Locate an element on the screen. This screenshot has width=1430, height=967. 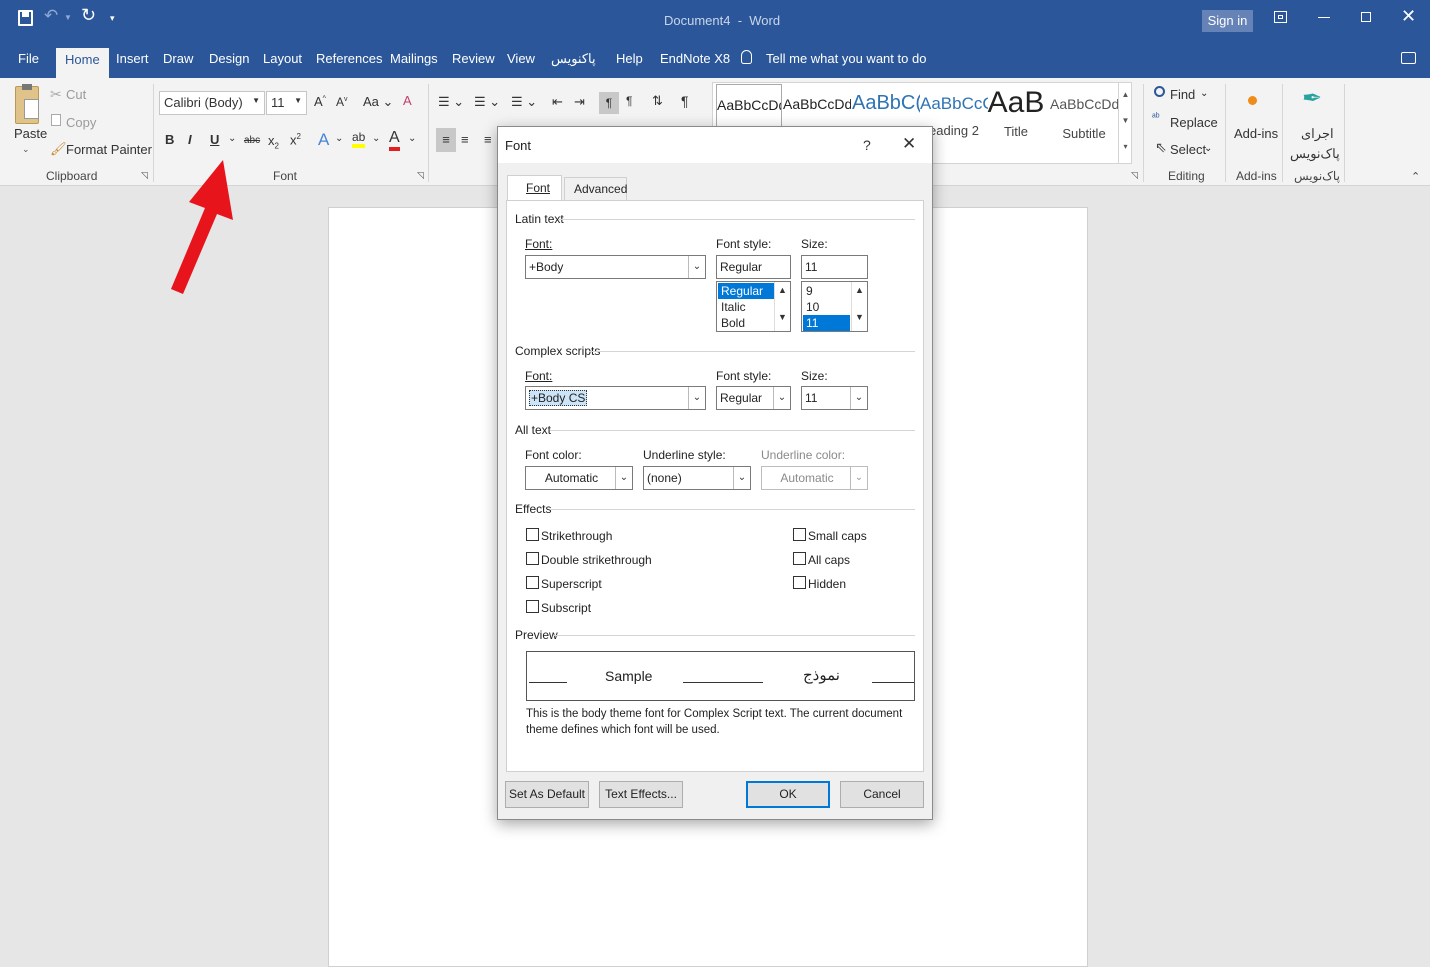
latin-style-list: Regular Italic Bold ▲ ▼ is located at coordinates (753, 306).